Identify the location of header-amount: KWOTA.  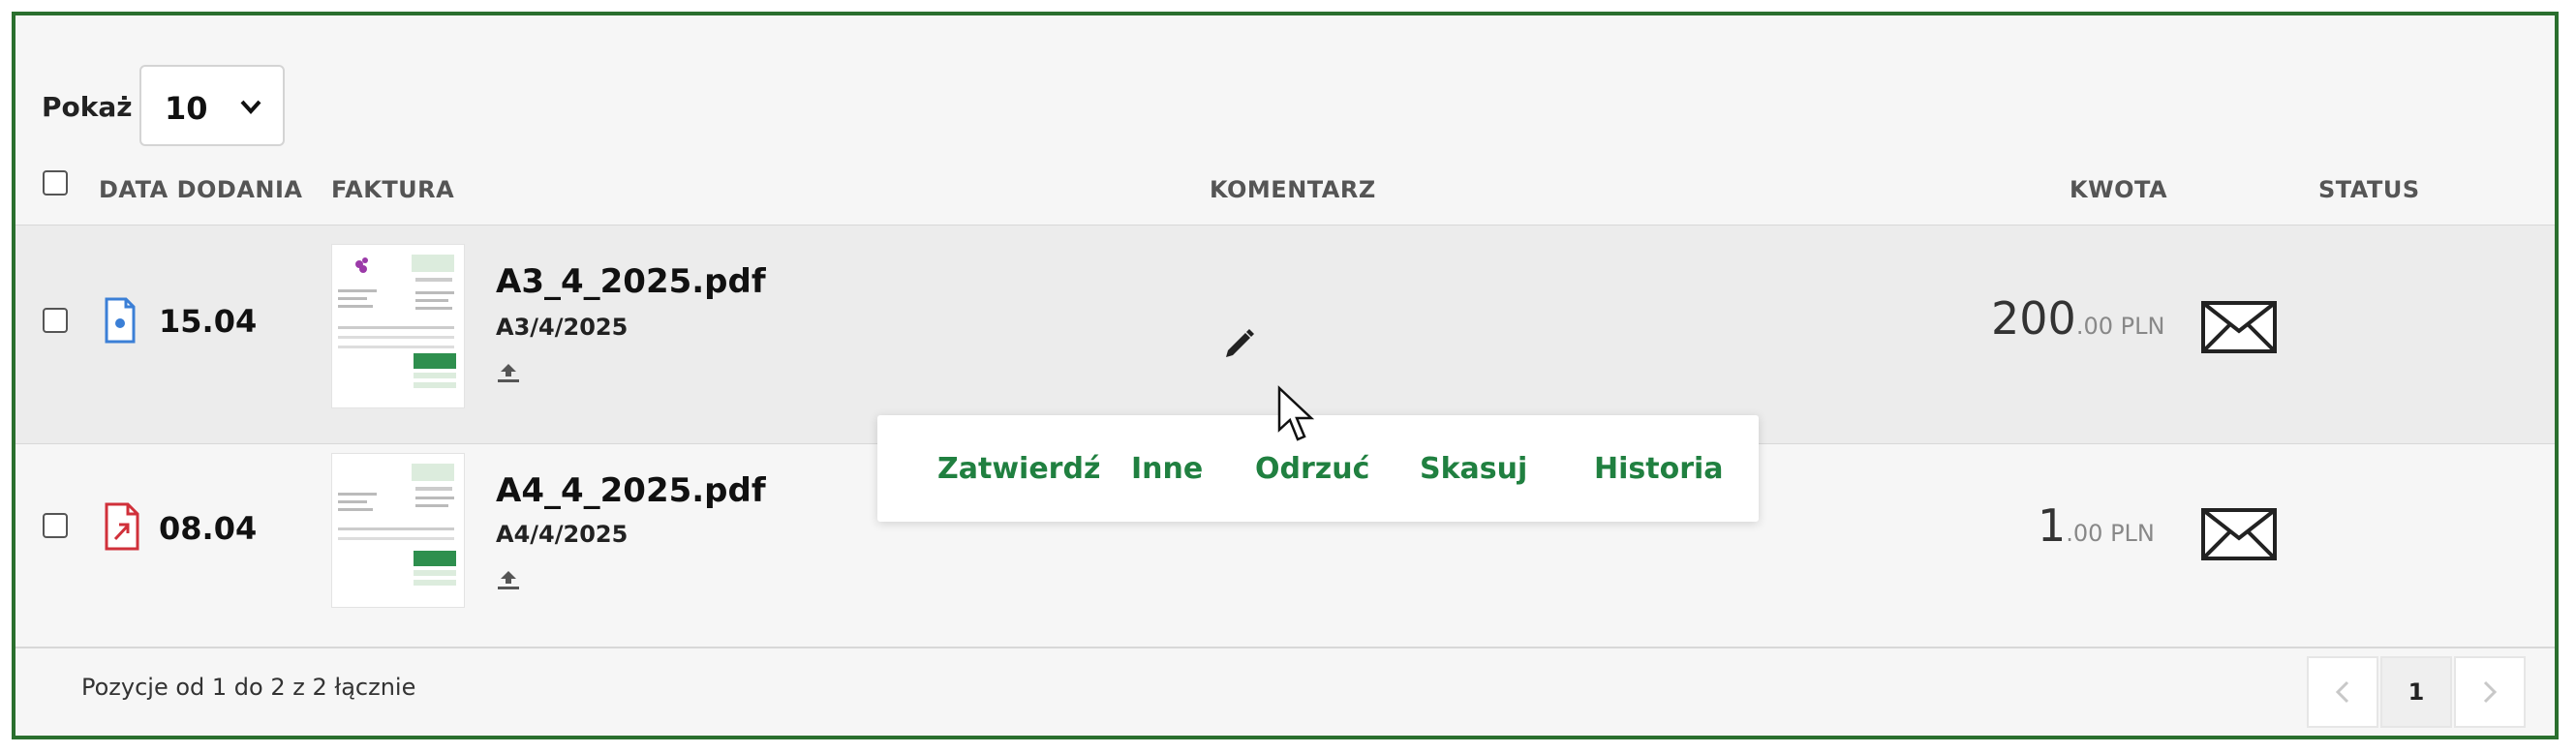
(2118, 189).